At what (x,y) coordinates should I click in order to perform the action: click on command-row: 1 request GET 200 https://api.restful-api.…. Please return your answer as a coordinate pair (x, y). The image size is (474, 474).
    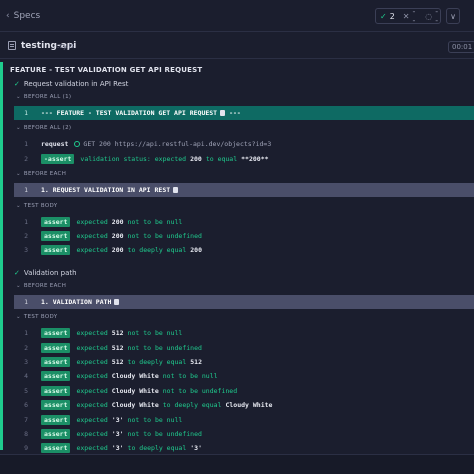
    Looking at the image, I should click on (244, 144).